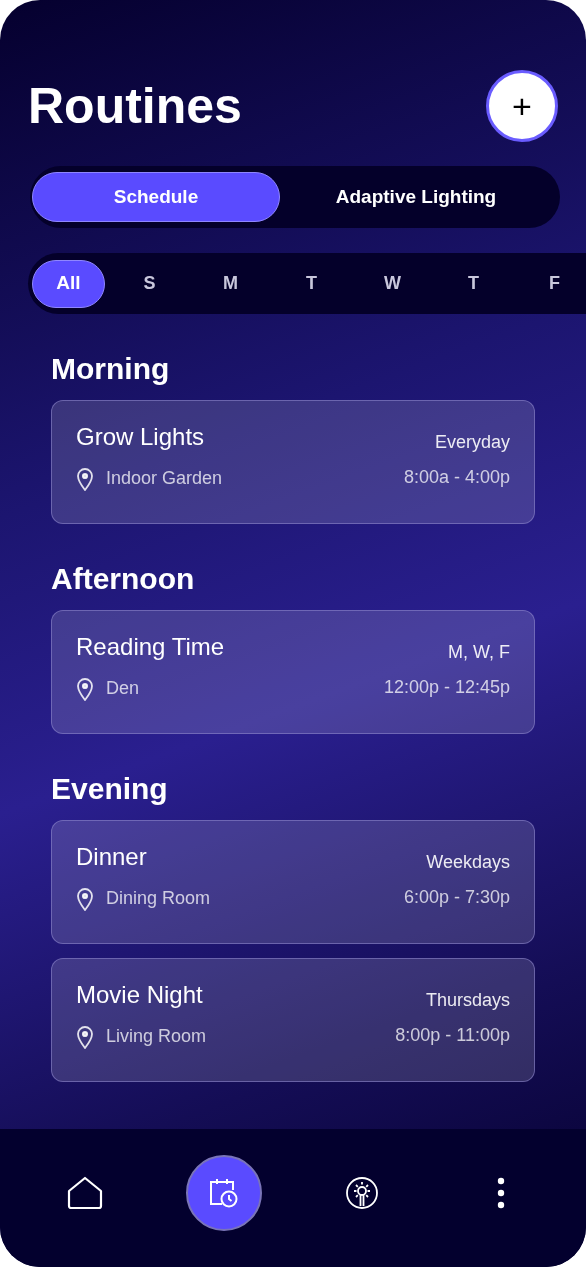 The width and height of the screenshot is (586, 1267). Describe the element at coordinates (456, 477) in the screenshot. I see `routine-time: 8:00a - 4:00p` at that location.